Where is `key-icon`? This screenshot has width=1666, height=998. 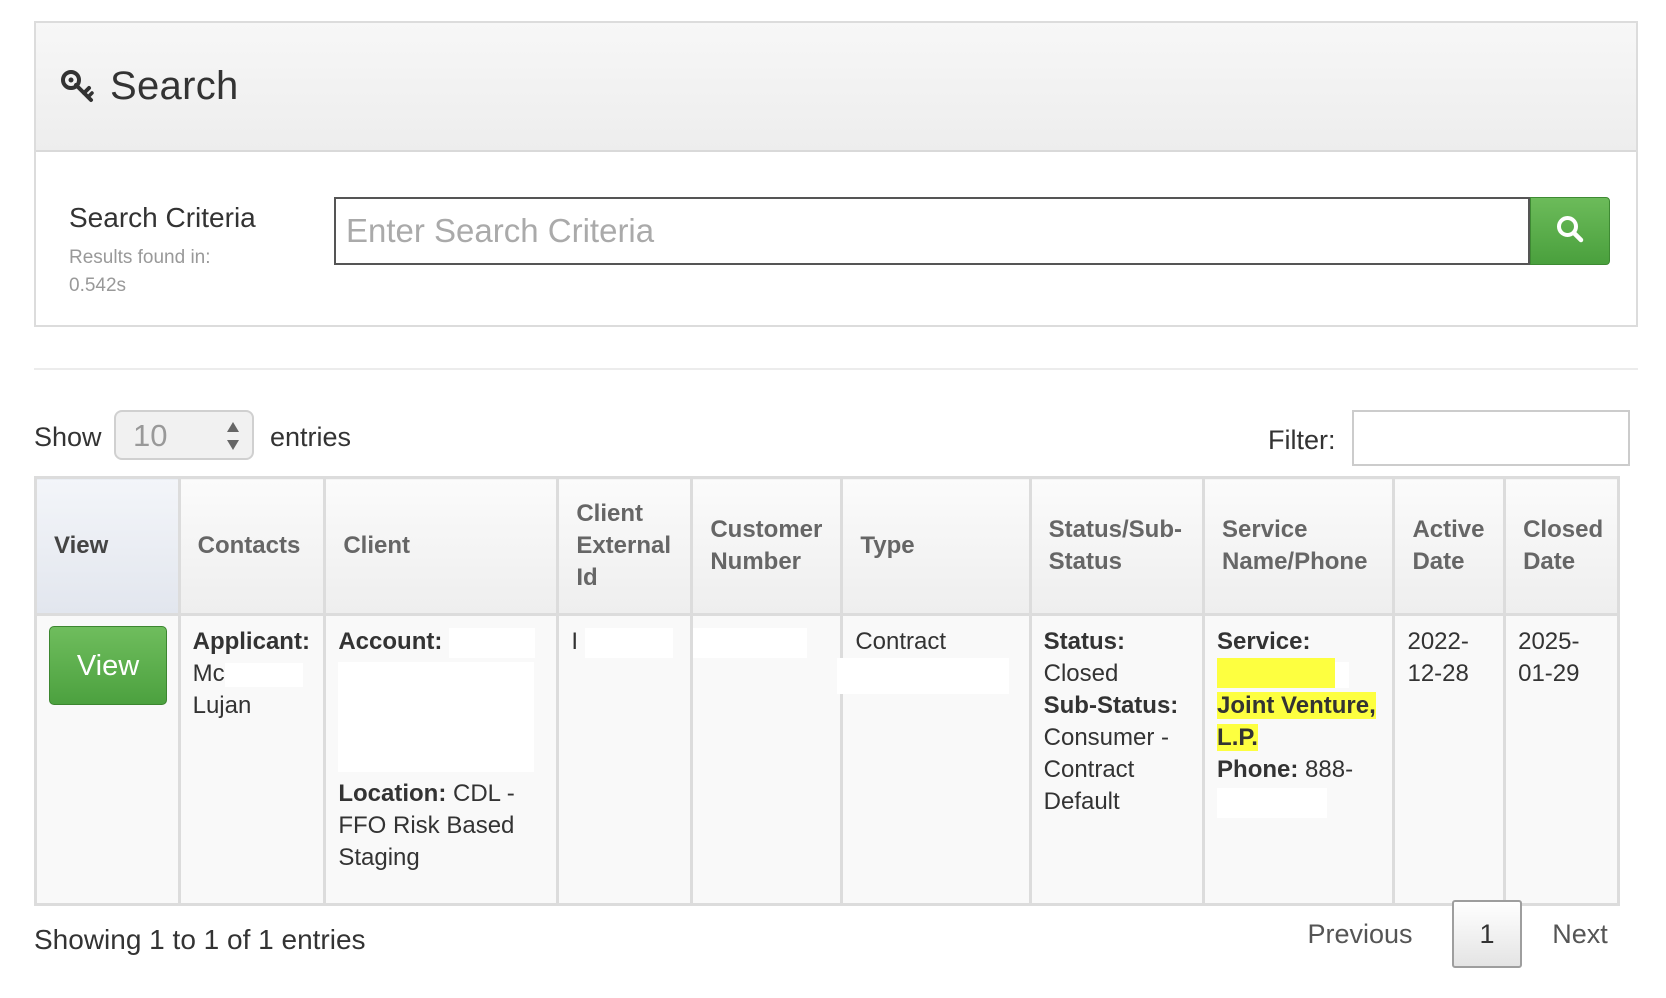 key-icon is located at coordinates (78, 87).